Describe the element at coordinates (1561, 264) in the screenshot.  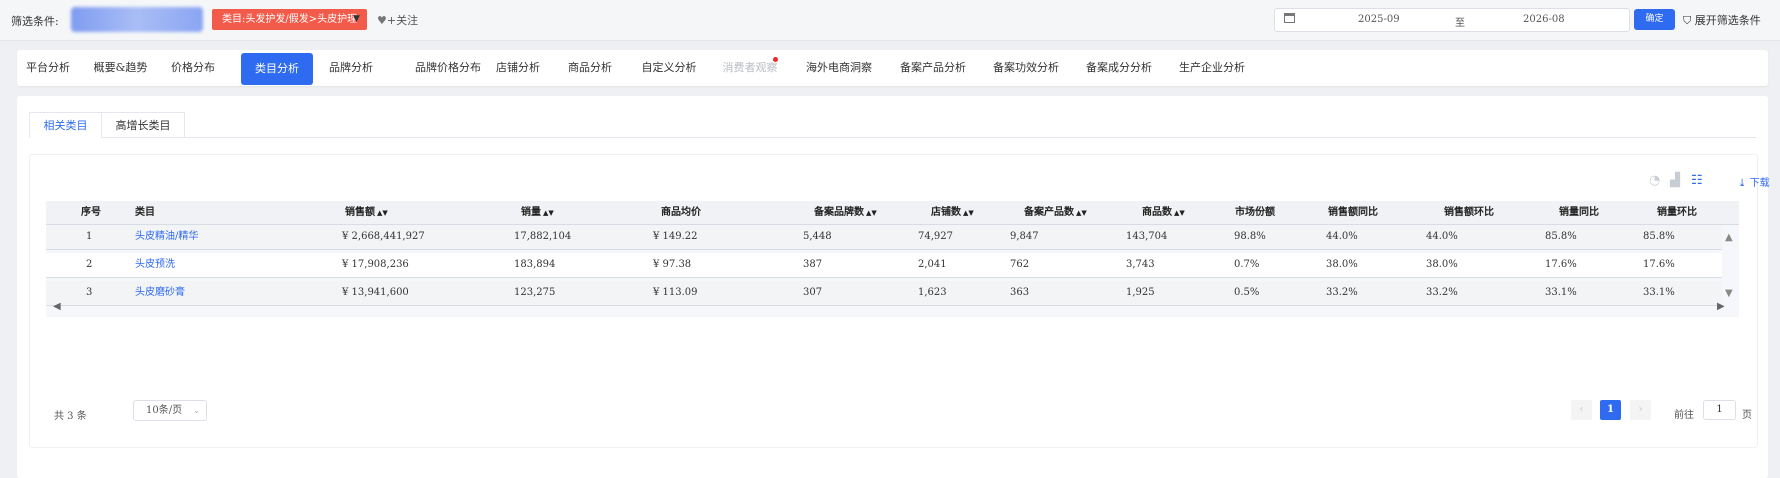
I see `cell-volume-yoy: 17.6%` at that location.